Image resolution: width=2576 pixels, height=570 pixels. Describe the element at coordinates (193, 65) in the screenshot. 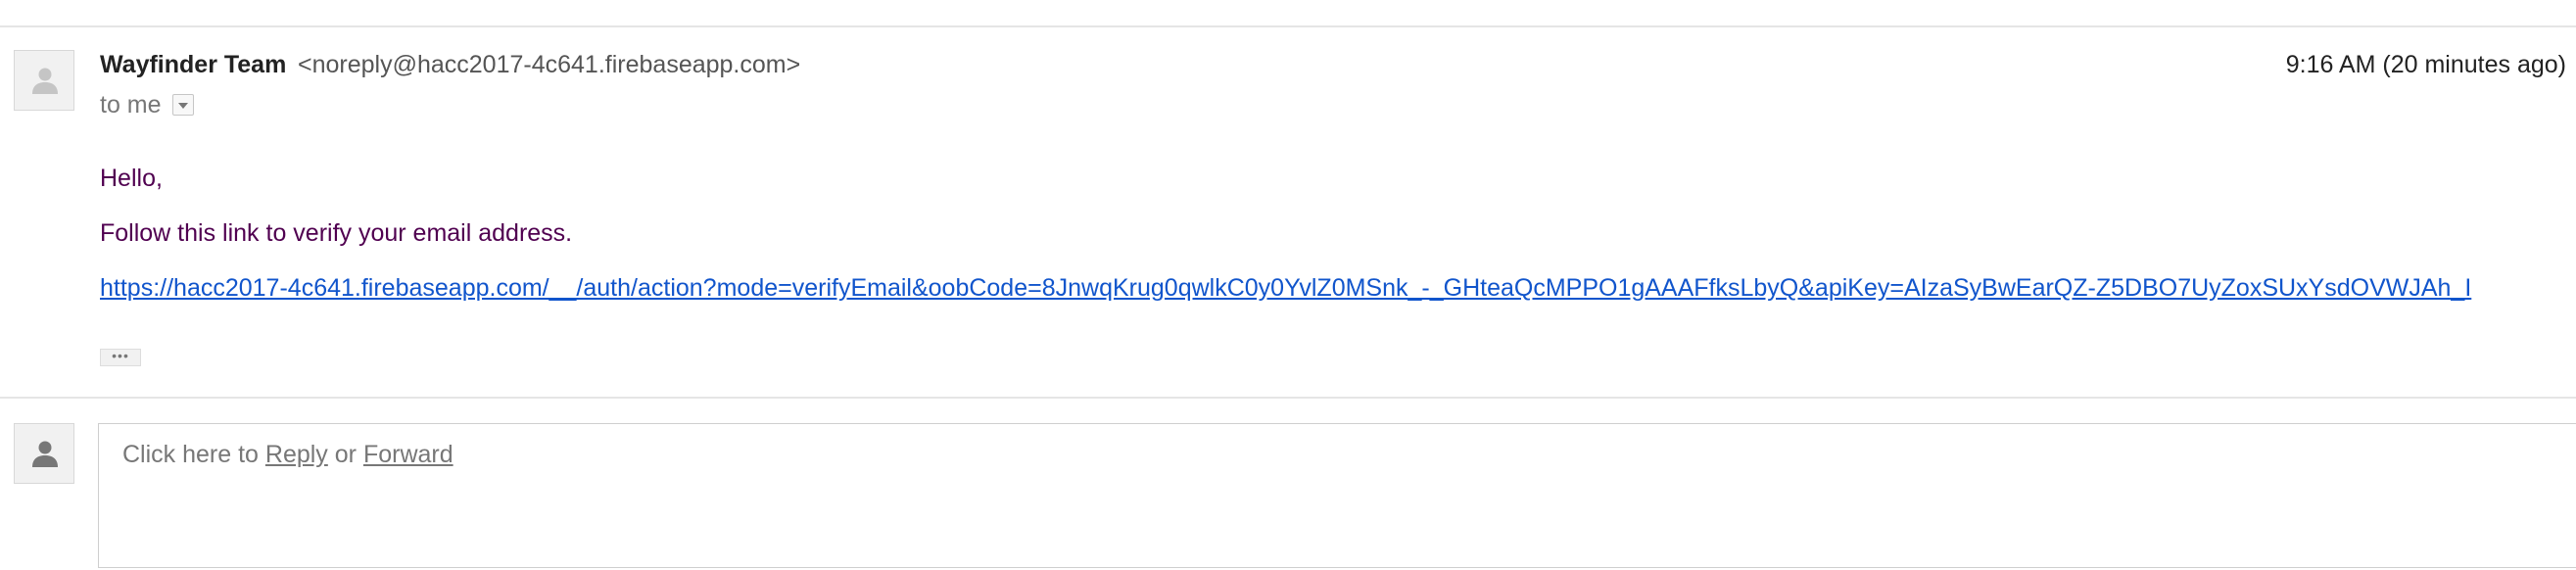

I see `sender-name: Wayfinder Team` at that location.